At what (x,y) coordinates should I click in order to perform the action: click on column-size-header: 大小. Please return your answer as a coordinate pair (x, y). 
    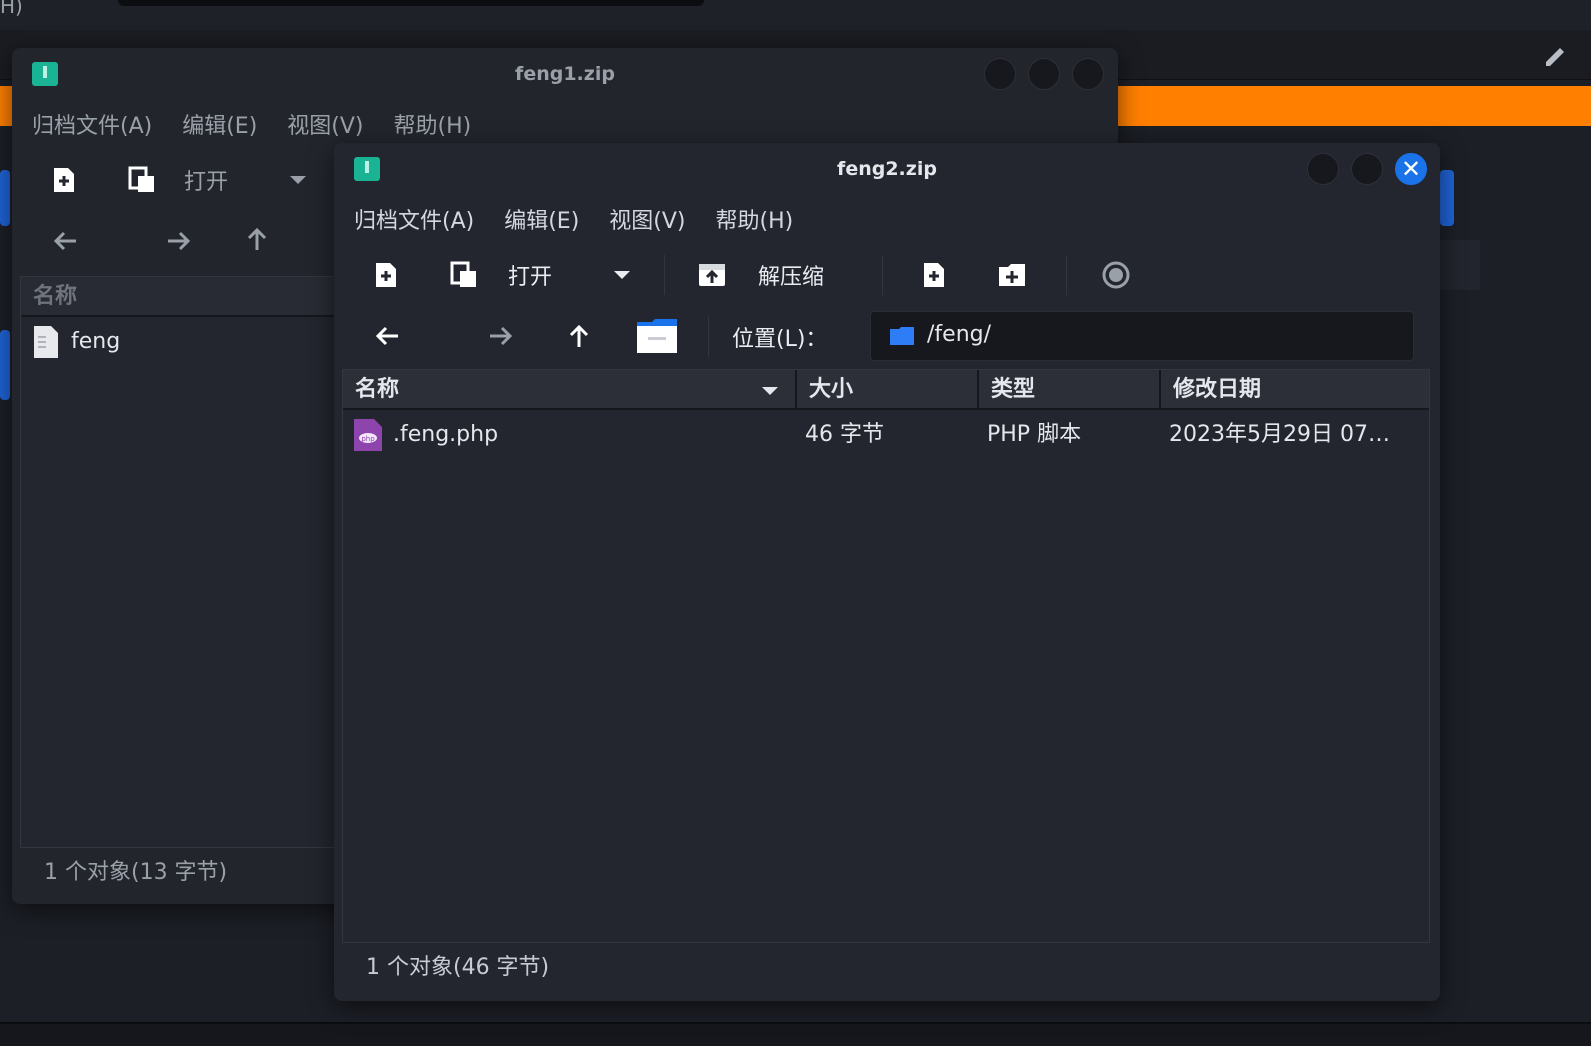
    Looking at the image, I should click on (888, 390).